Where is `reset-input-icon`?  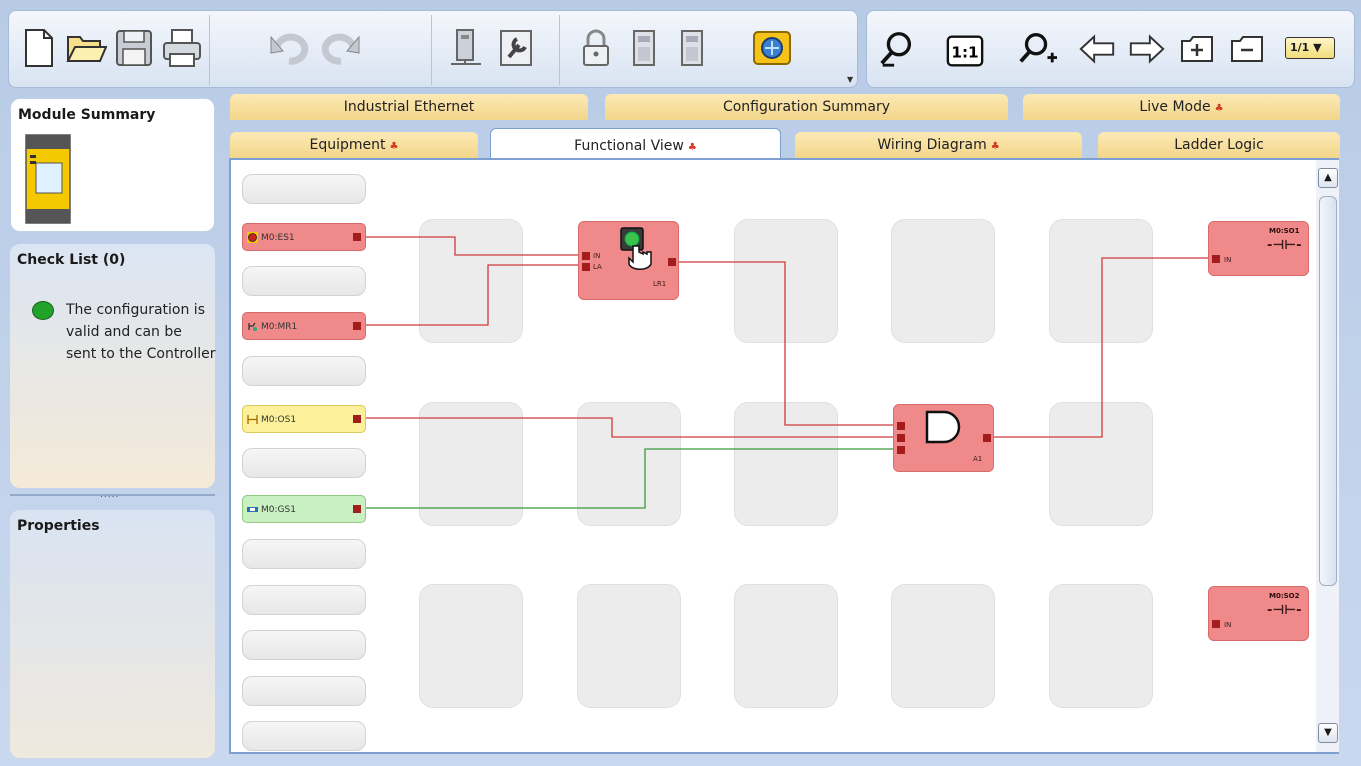
reset-input-icon is located at coordinates (252, 326).